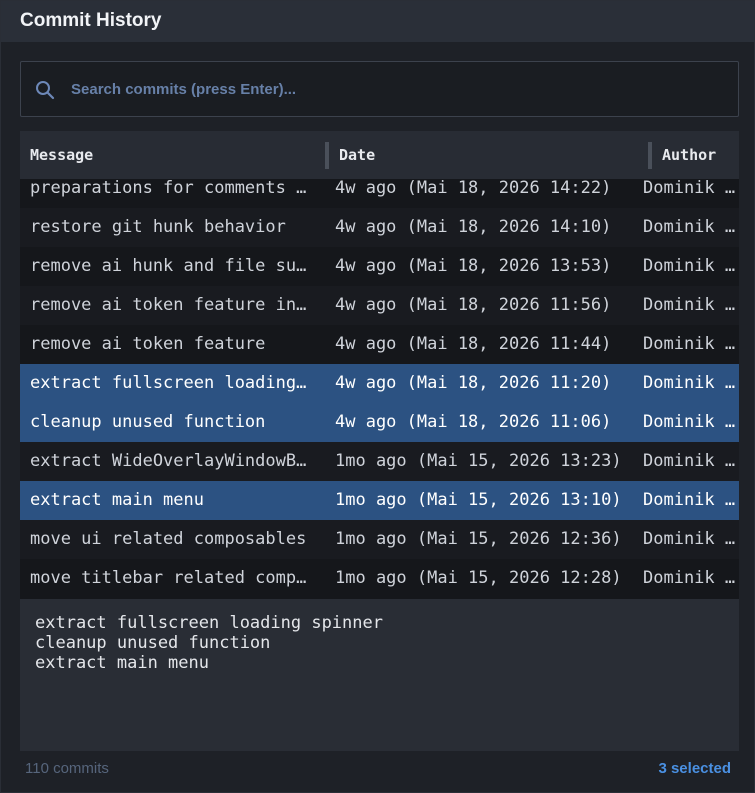 The width and height of the screenshot is (755, 793). What do you see at coordinates (478, 539) in the screenshot?
I see `commit-date-cell: 1mo ago (Mai 15, 2026 12:36)` at bounding box center [478, 539].